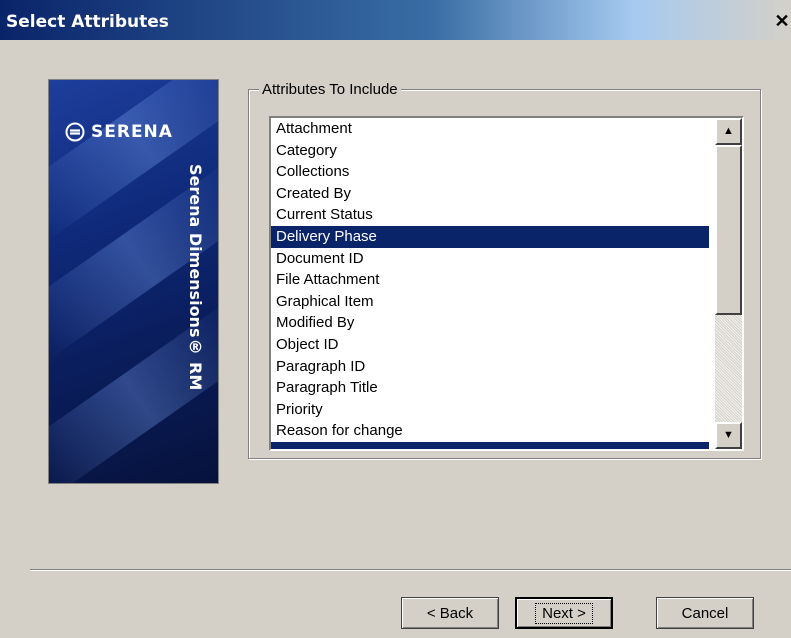  I want to click on back-button: < Back, so click(450, 613).